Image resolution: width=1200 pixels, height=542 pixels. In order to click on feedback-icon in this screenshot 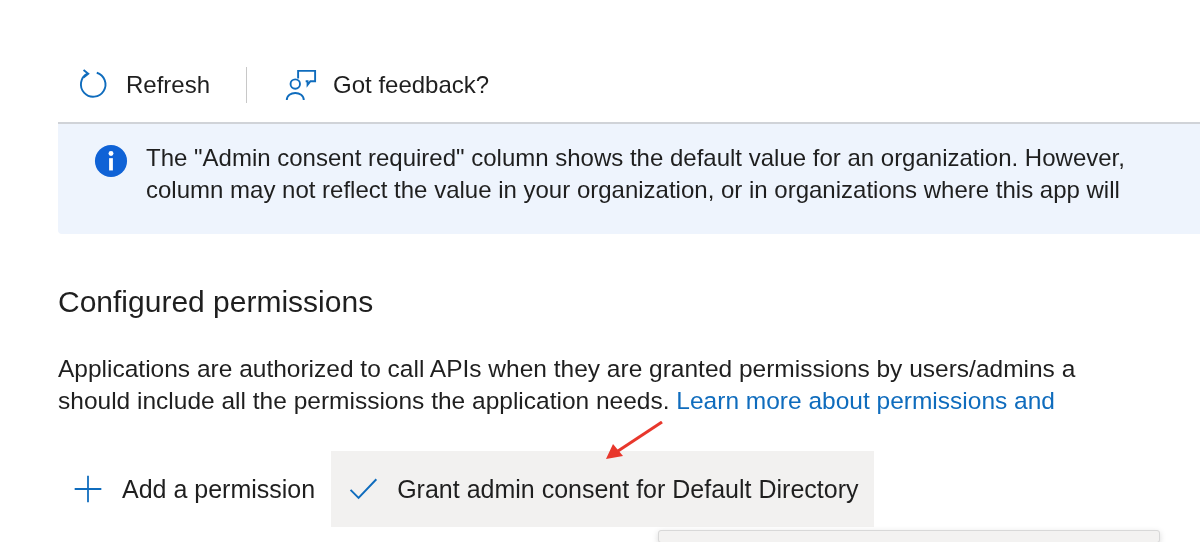, I will do `click(300, 85)`.